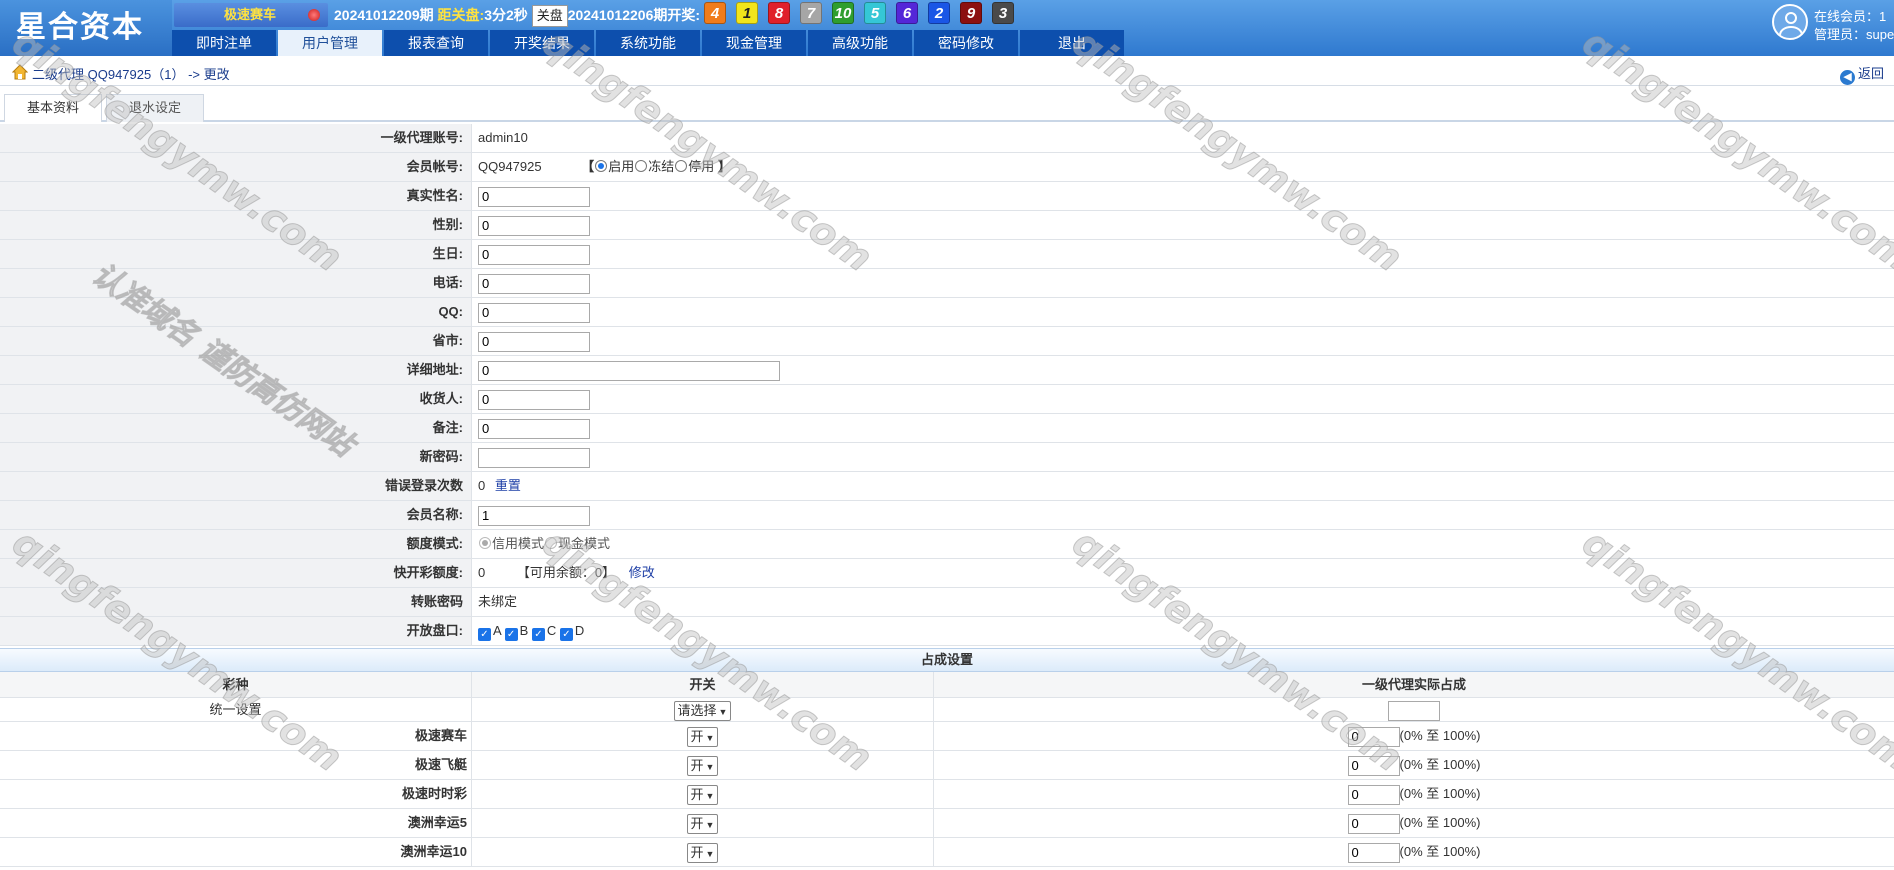 The image size is (1894, 870). What do you see at coordinates (947, 370) in the screenshot?
I see `form-row: 详细地址:` at bounding box center [947, 370].